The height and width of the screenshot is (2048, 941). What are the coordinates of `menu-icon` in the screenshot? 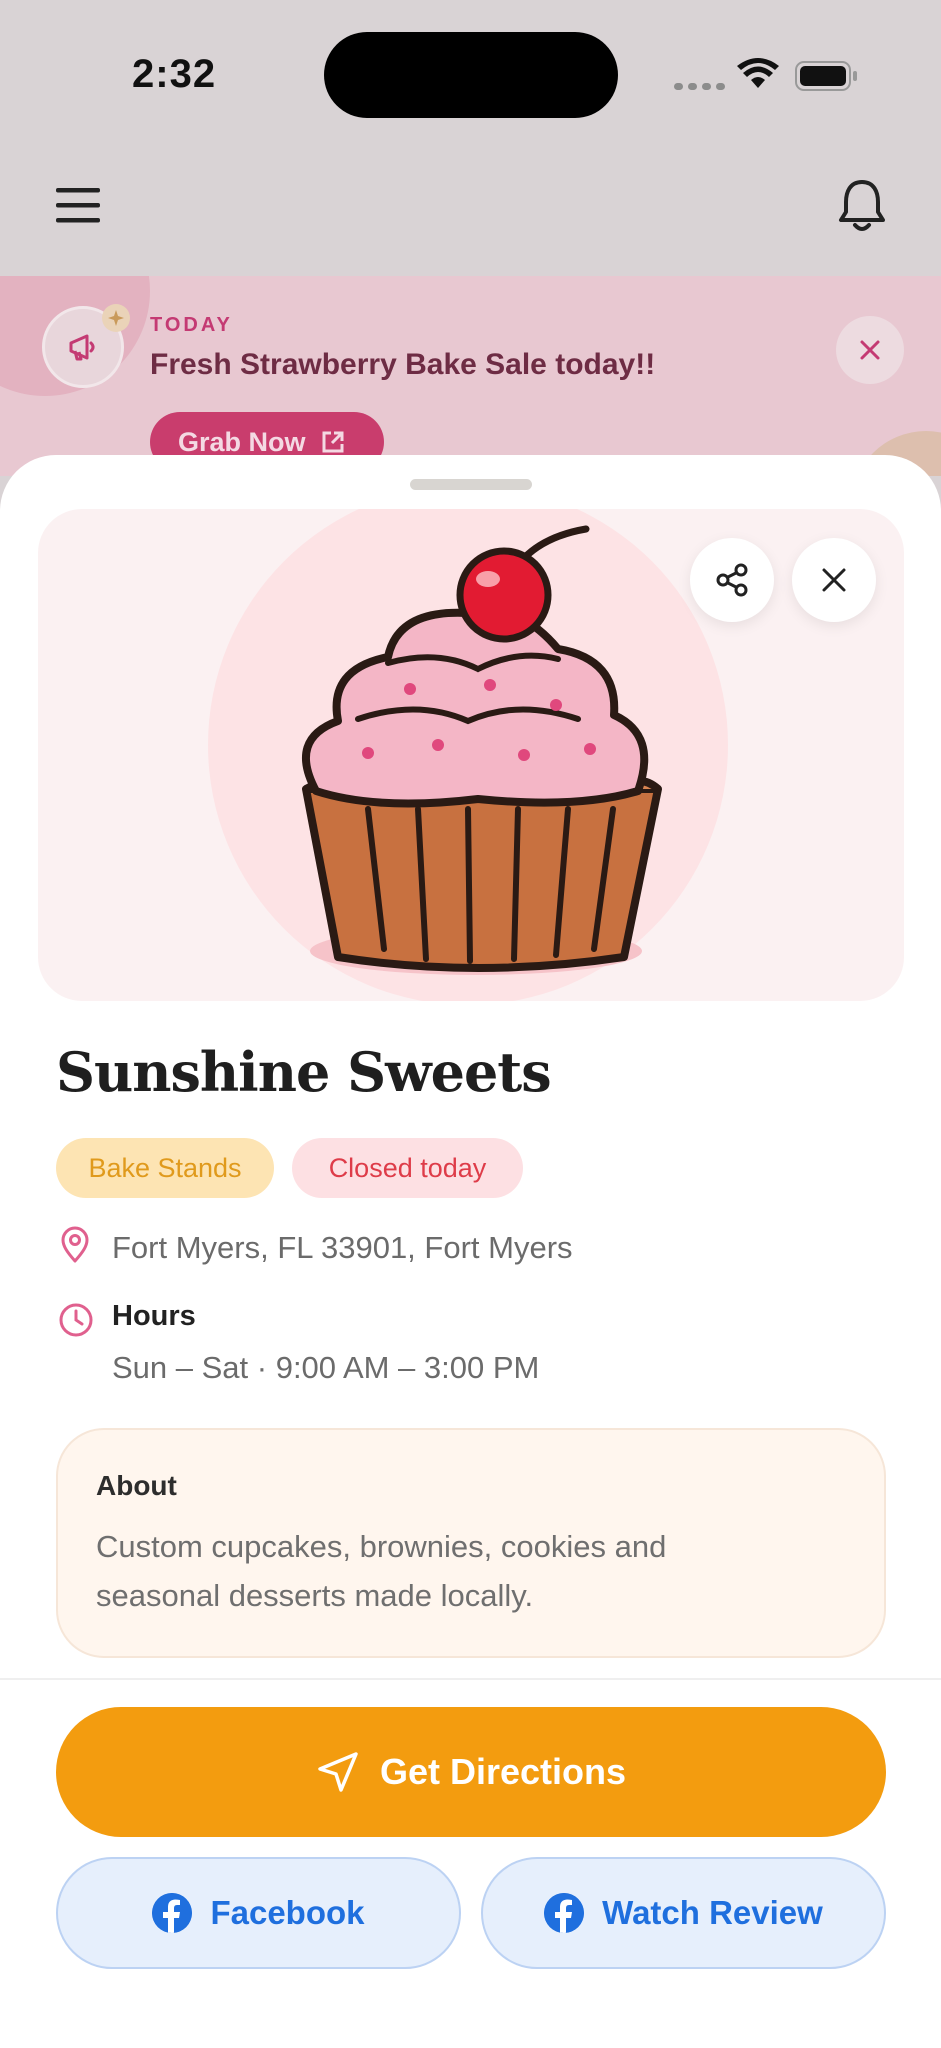 It's located at (78, 206).